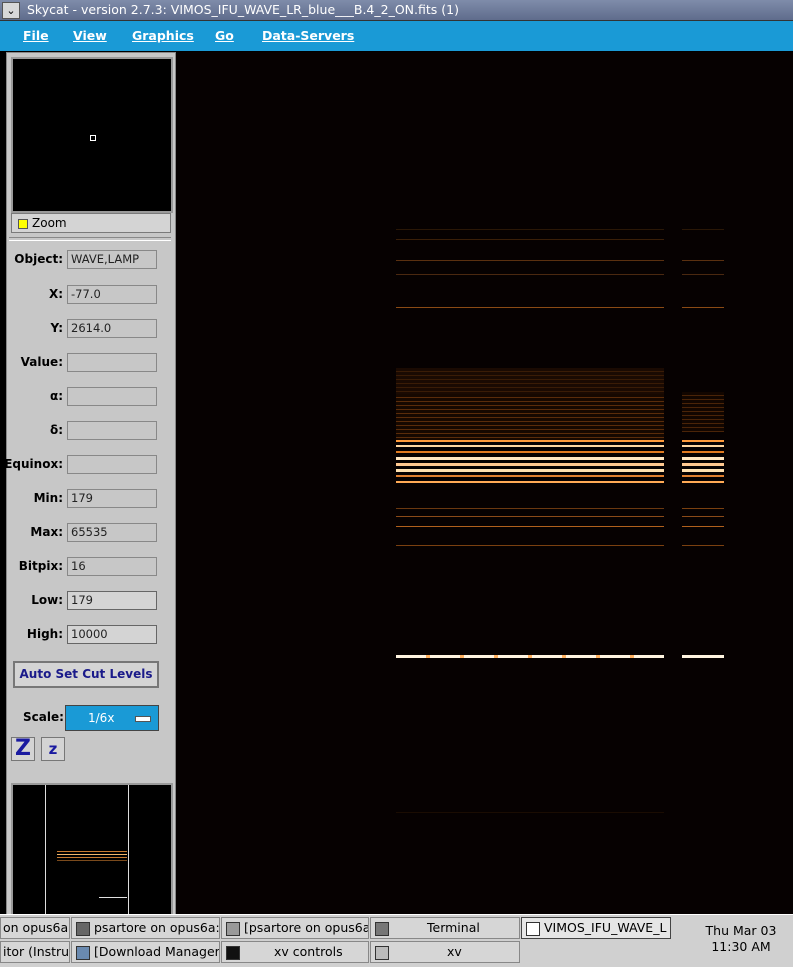 The width and height of the screenshot is (793, 967). I want to click on taskbar-item: xv, so click(445, 952).